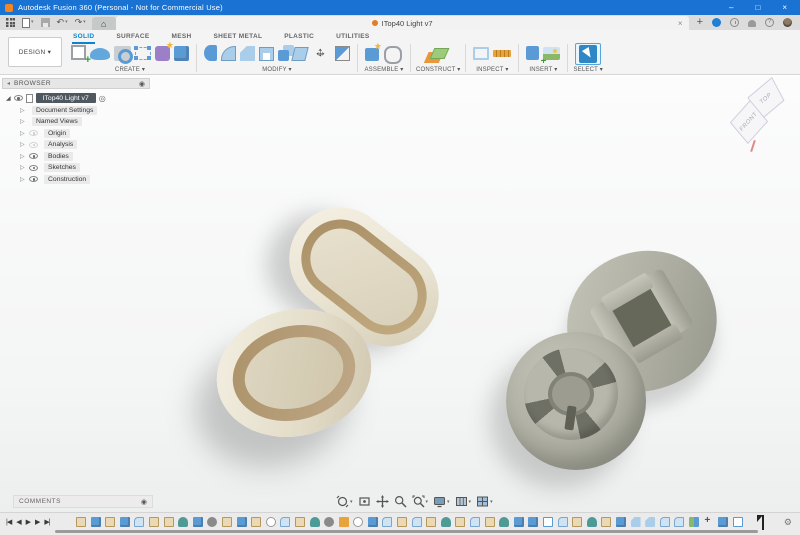 The image size is (800, 535). What do you see at coordinates (65, 110) in the screenshot?
I see `browser-item-label: Document Settings` at bounding box center [65, 110].